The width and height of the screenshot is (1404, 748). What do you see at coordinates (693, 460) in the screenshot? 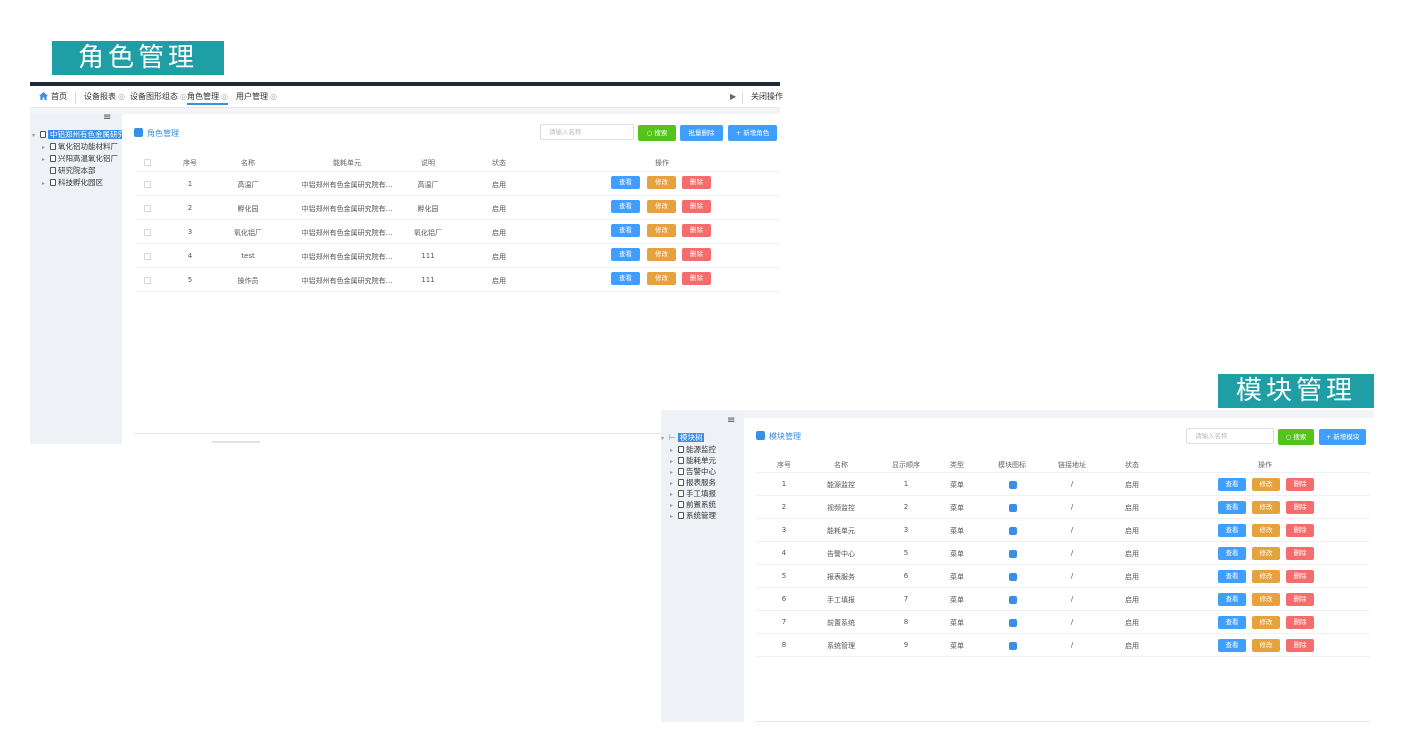
I see `tree-node: ▸ 能耗单元` at bounding box center [693, 460].